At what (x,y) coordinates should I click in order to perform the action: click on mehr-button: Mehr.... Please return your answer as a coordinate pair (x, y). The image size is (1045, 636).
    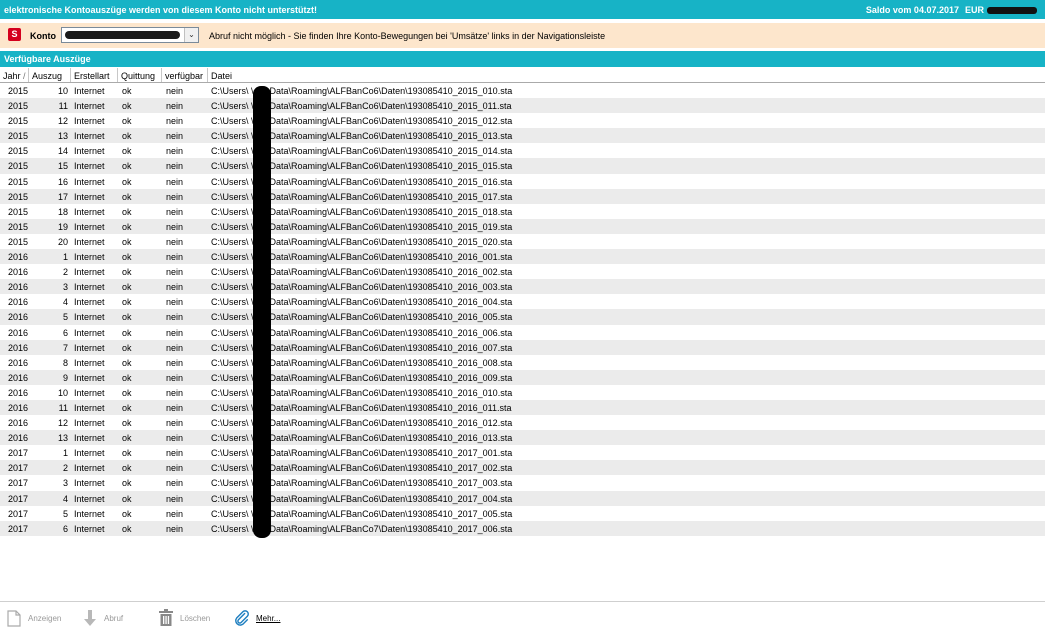
    Looking at the image, I should click on (257, 618).